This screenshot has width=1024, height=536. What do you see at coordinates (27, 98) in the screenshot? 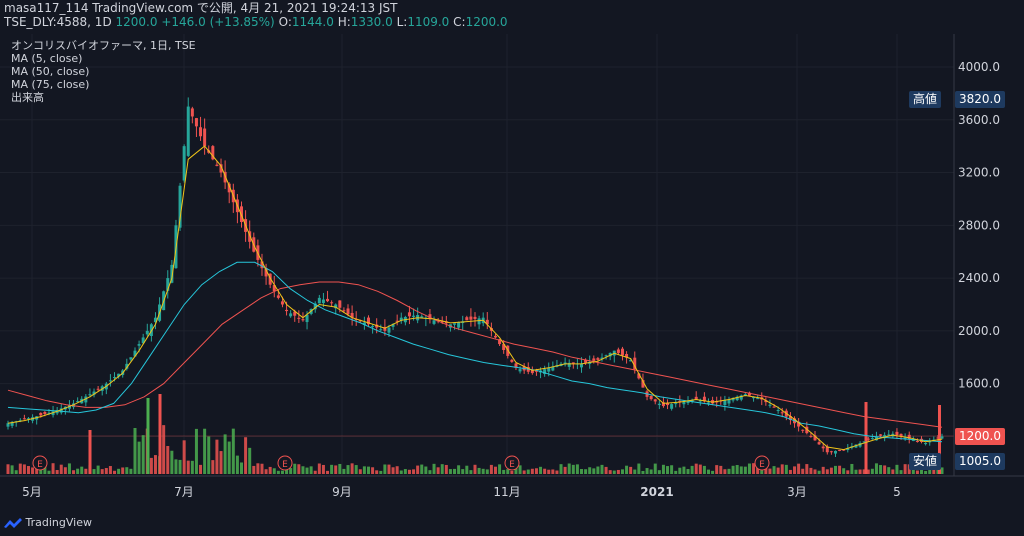
I see `legend-volume: 出来高` at bounding box center [27, 98].